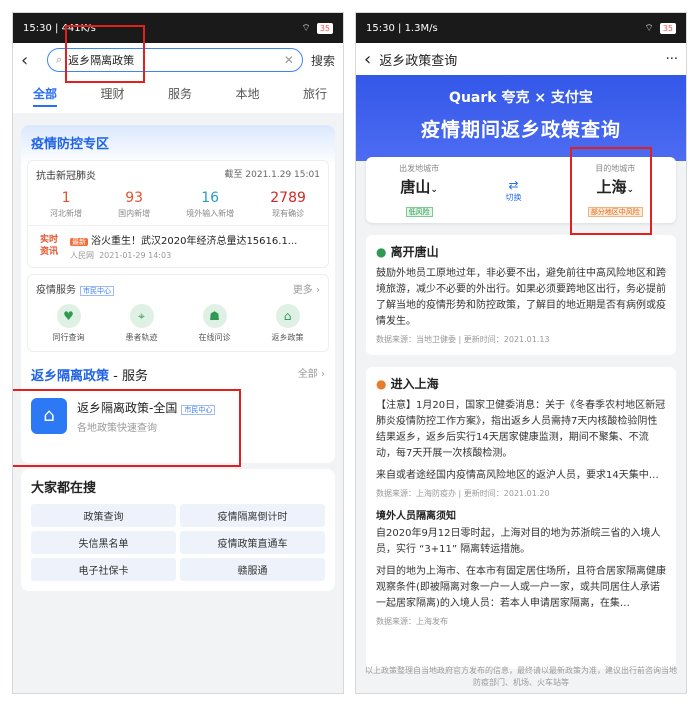 The width and height of the screenshot is (700, 709). I want to click on citizen-center-badge: 市民中心, so click(97, 291).